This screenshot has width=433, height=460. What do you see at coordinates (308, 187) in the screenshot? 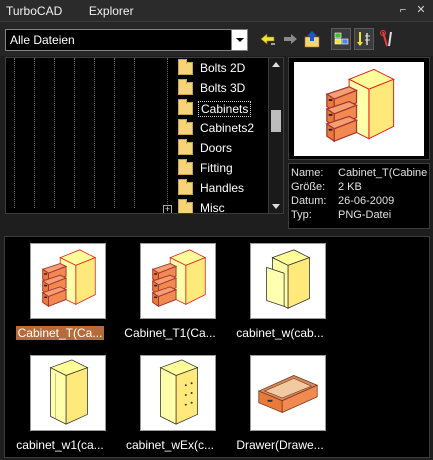
I see `info-key: Größe:` at bounding box center [308, 187].